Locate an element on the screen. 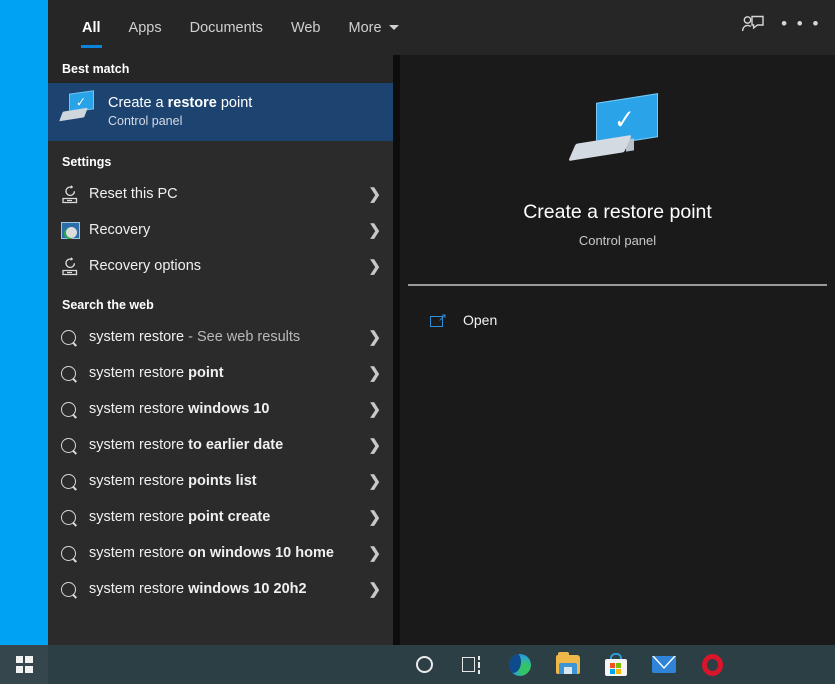  mail-icon is located at coordinates (664, 664).